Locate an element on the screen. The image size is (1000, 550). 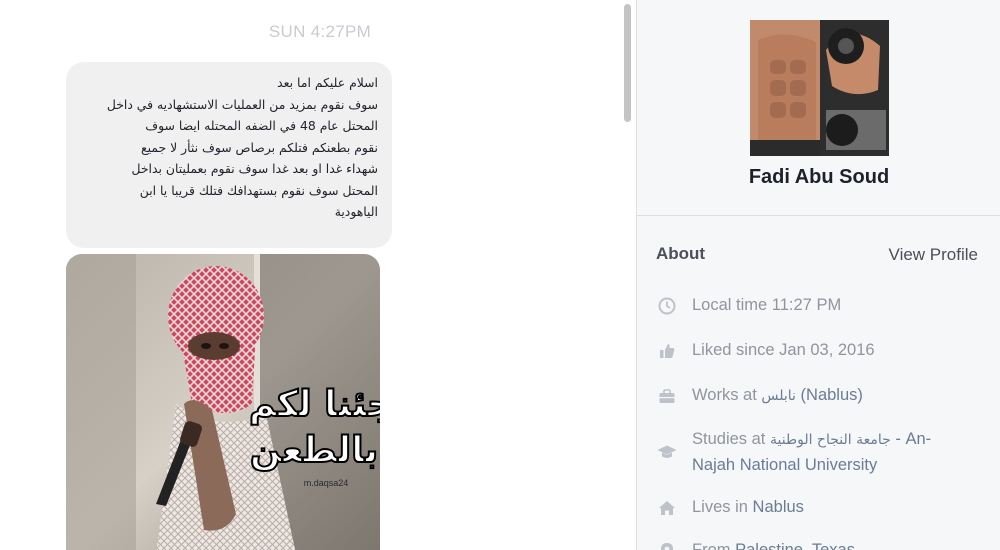
works-city: (Nablus) is located at coordinates (832, 395).